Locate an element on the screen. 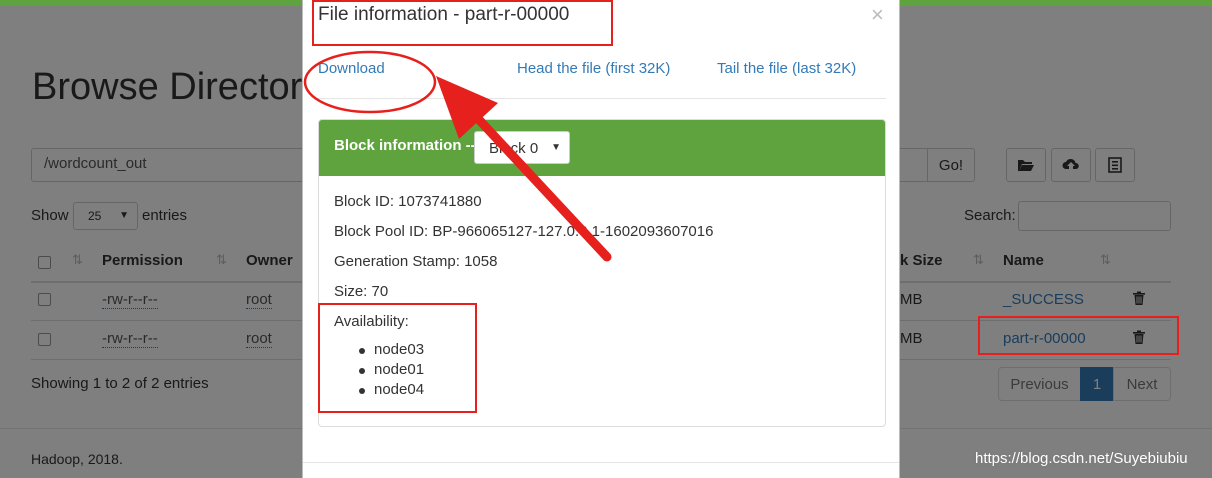  availability-label: Availability: is located at coordinates (371, 321).